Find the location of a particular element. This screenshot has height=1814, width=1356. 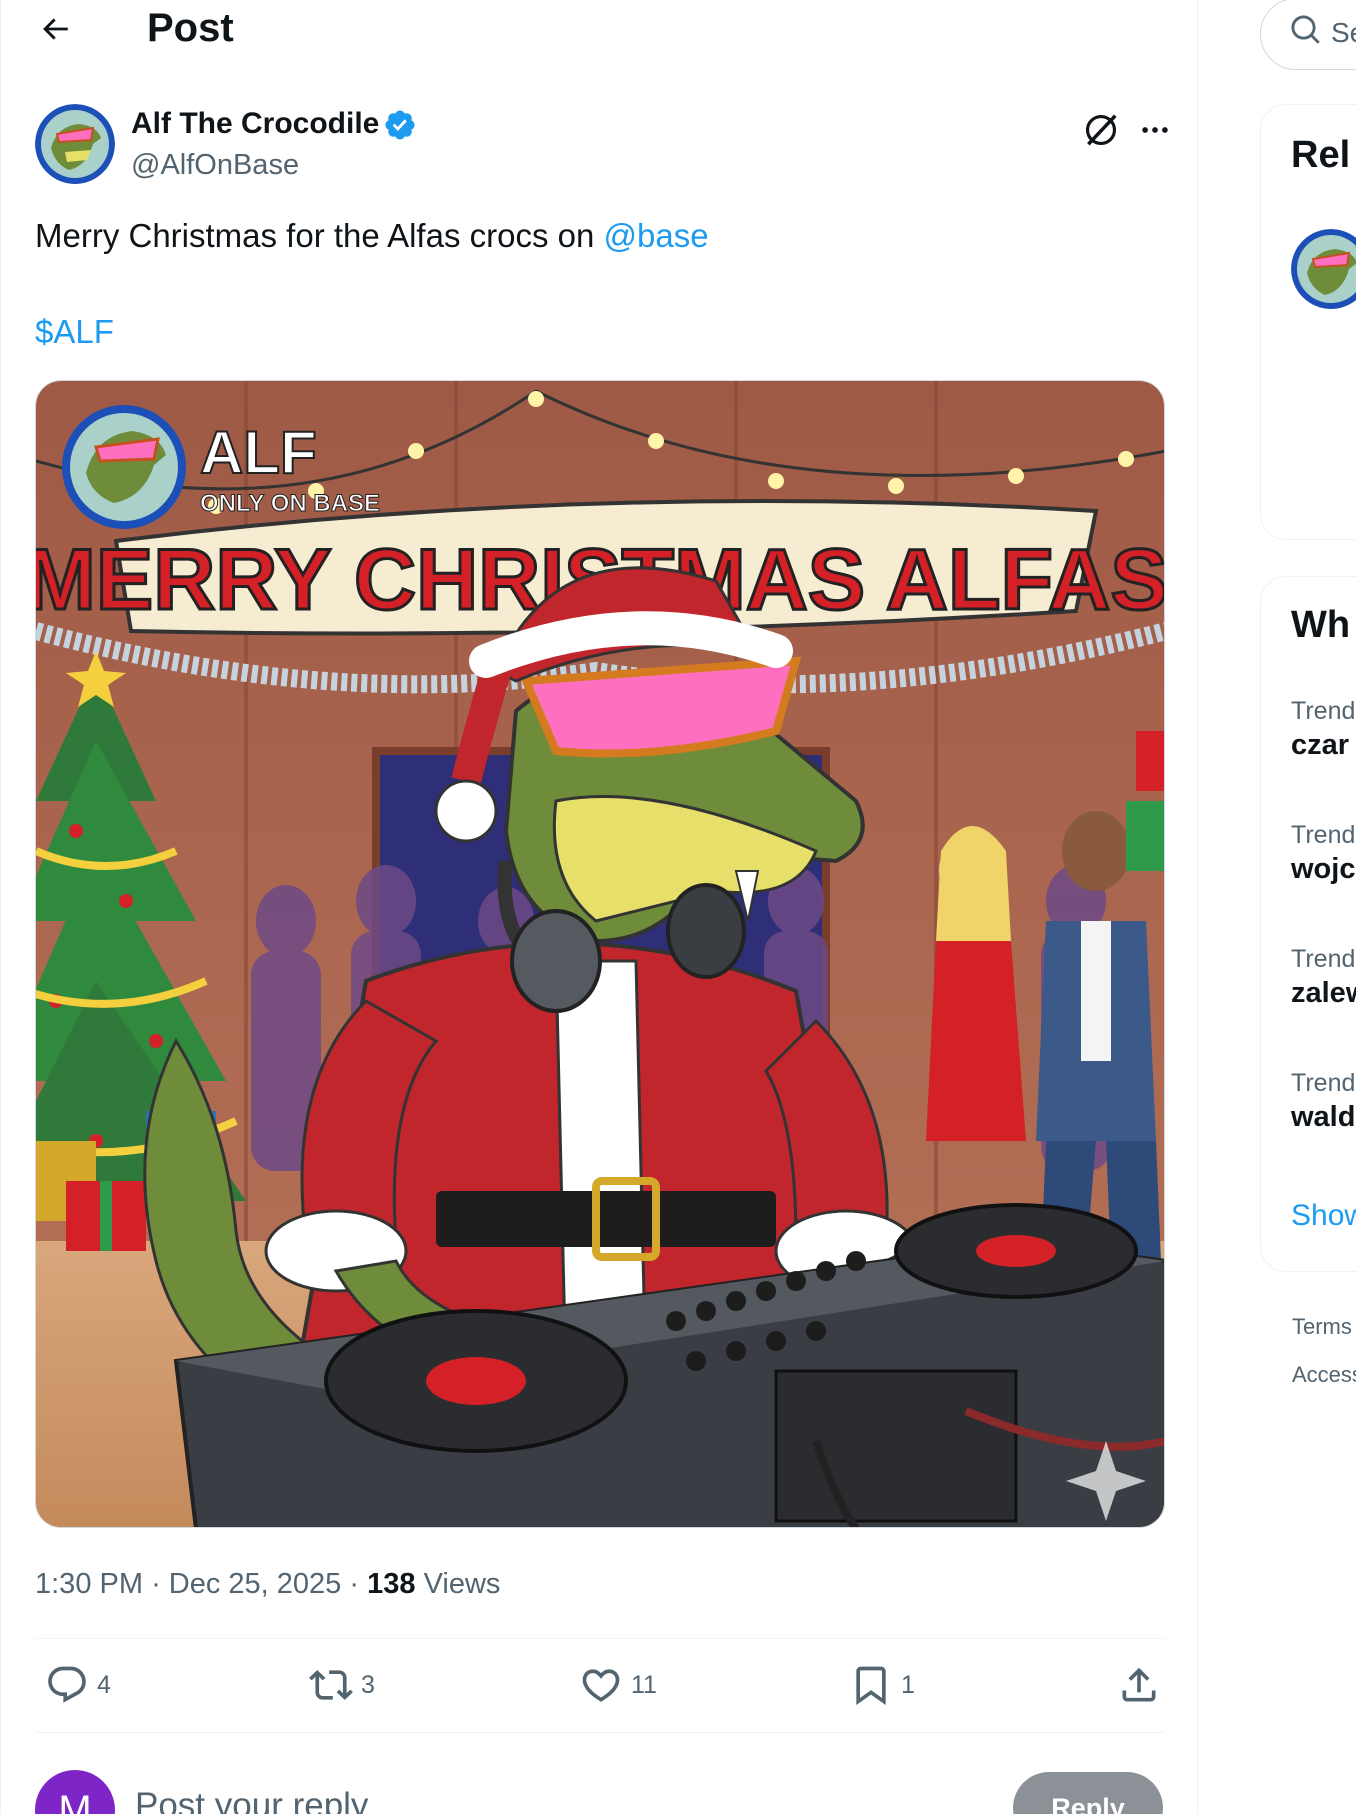

trend-item: Trend wojc is located at coordinates (1323, 853).